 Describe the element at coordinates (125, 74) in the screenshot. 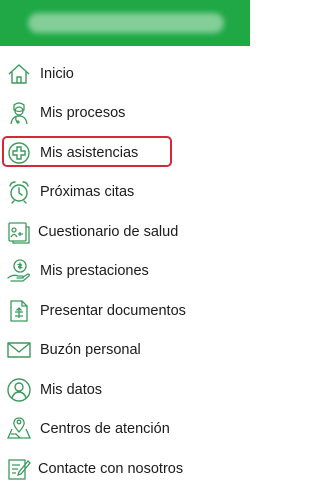

I see `menu-item-inicio: Inicio` at that location.